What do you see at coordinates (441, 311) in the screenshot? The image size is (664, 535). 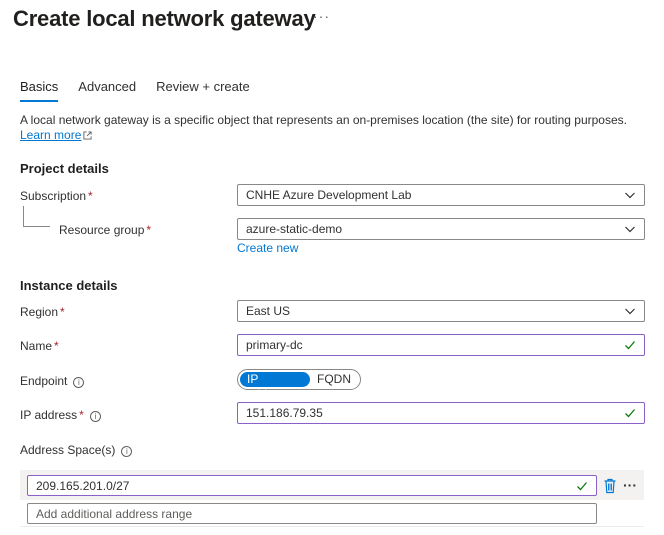 I see `region-select: East US` at bounding box center [441, 311].